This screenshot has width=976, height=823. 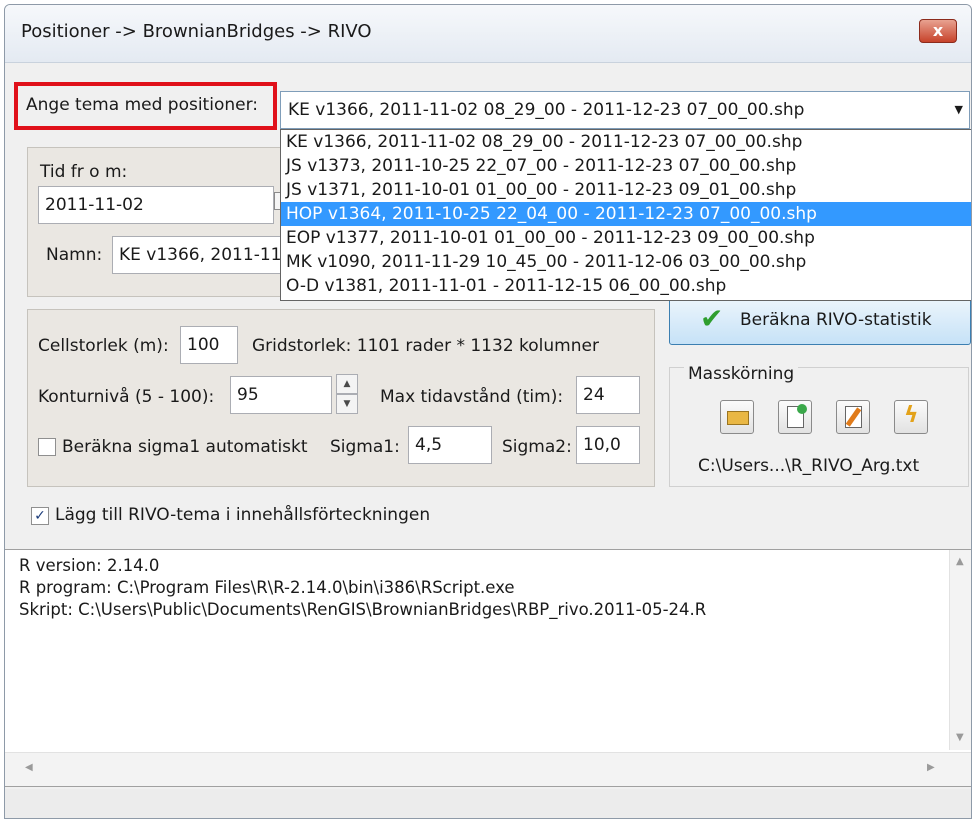 I want to click on grid-size-text: Gridstorlek: 1101 rader * 1132 kolumner, so click(x=425, y=346).